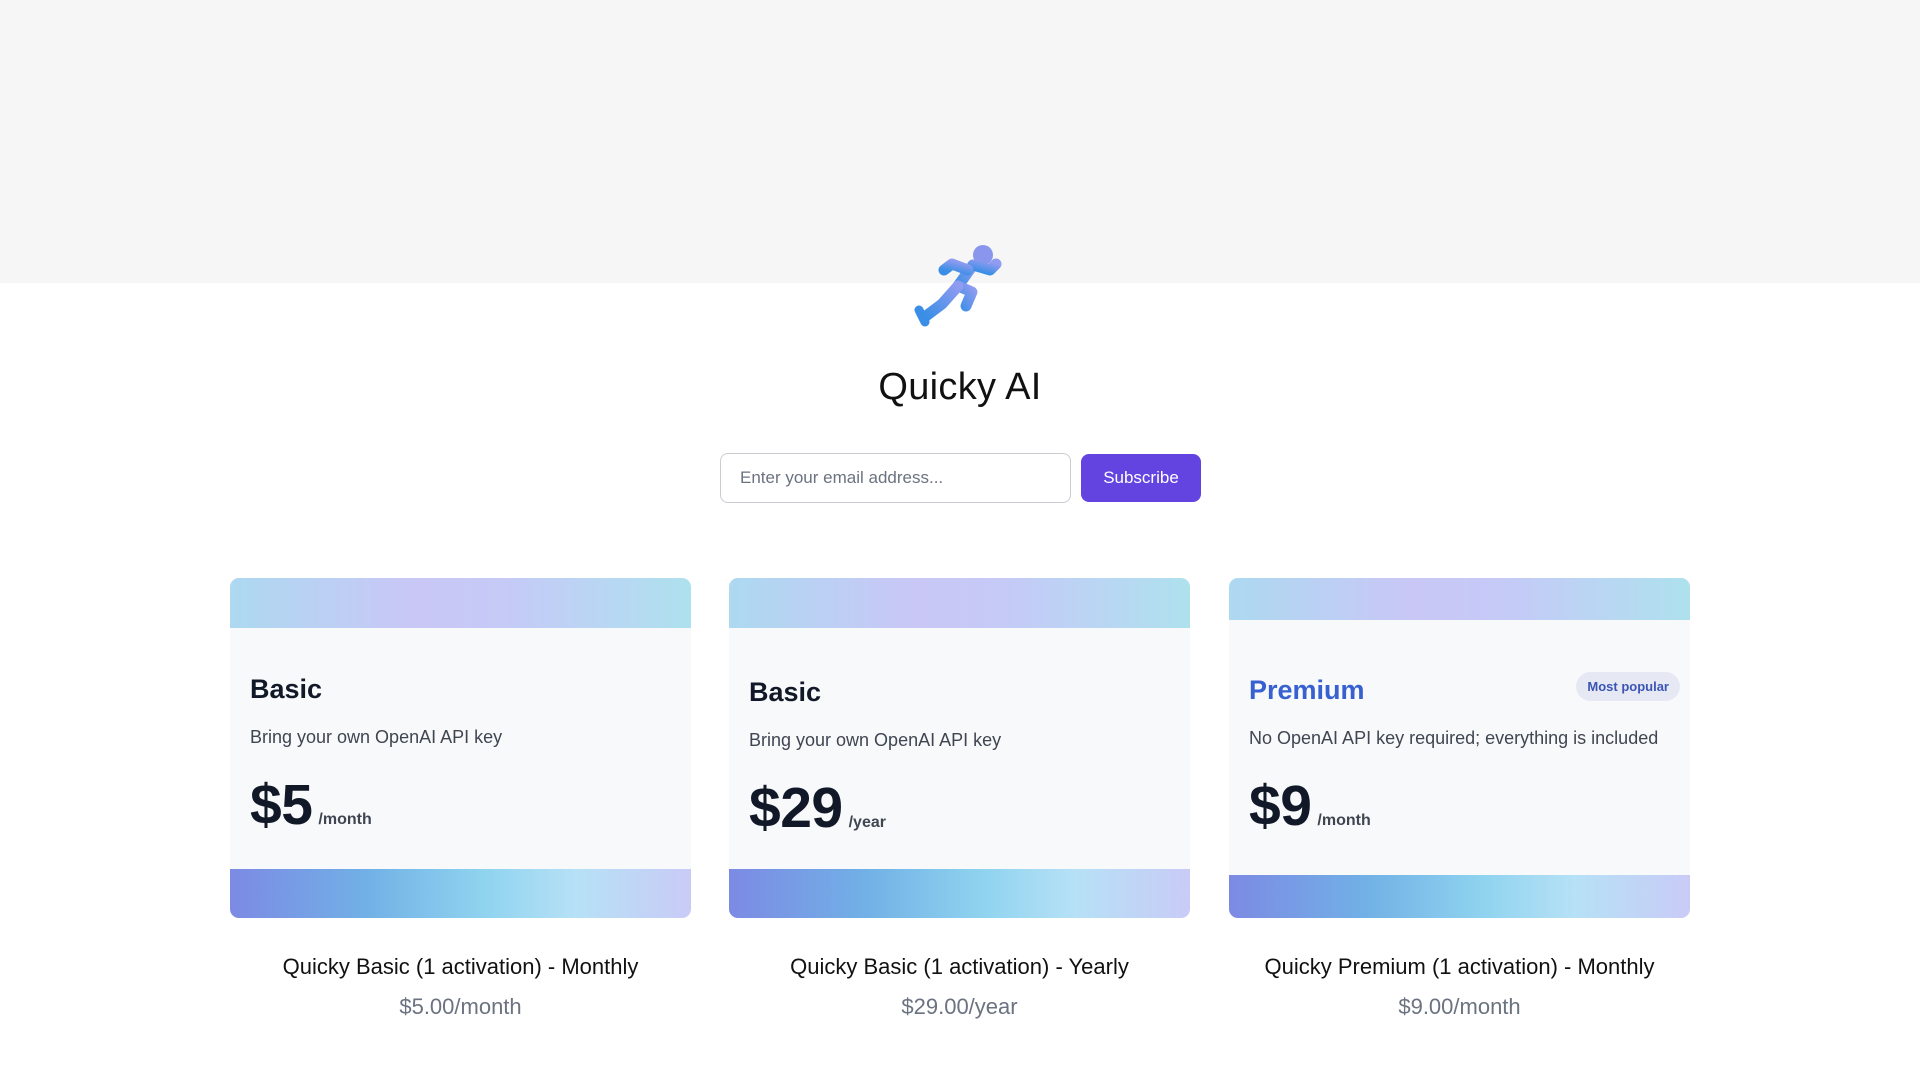 This screenshot has width=1920, height=1080. I want to click on product-price: $9.00/month, so click(1459, 1006).